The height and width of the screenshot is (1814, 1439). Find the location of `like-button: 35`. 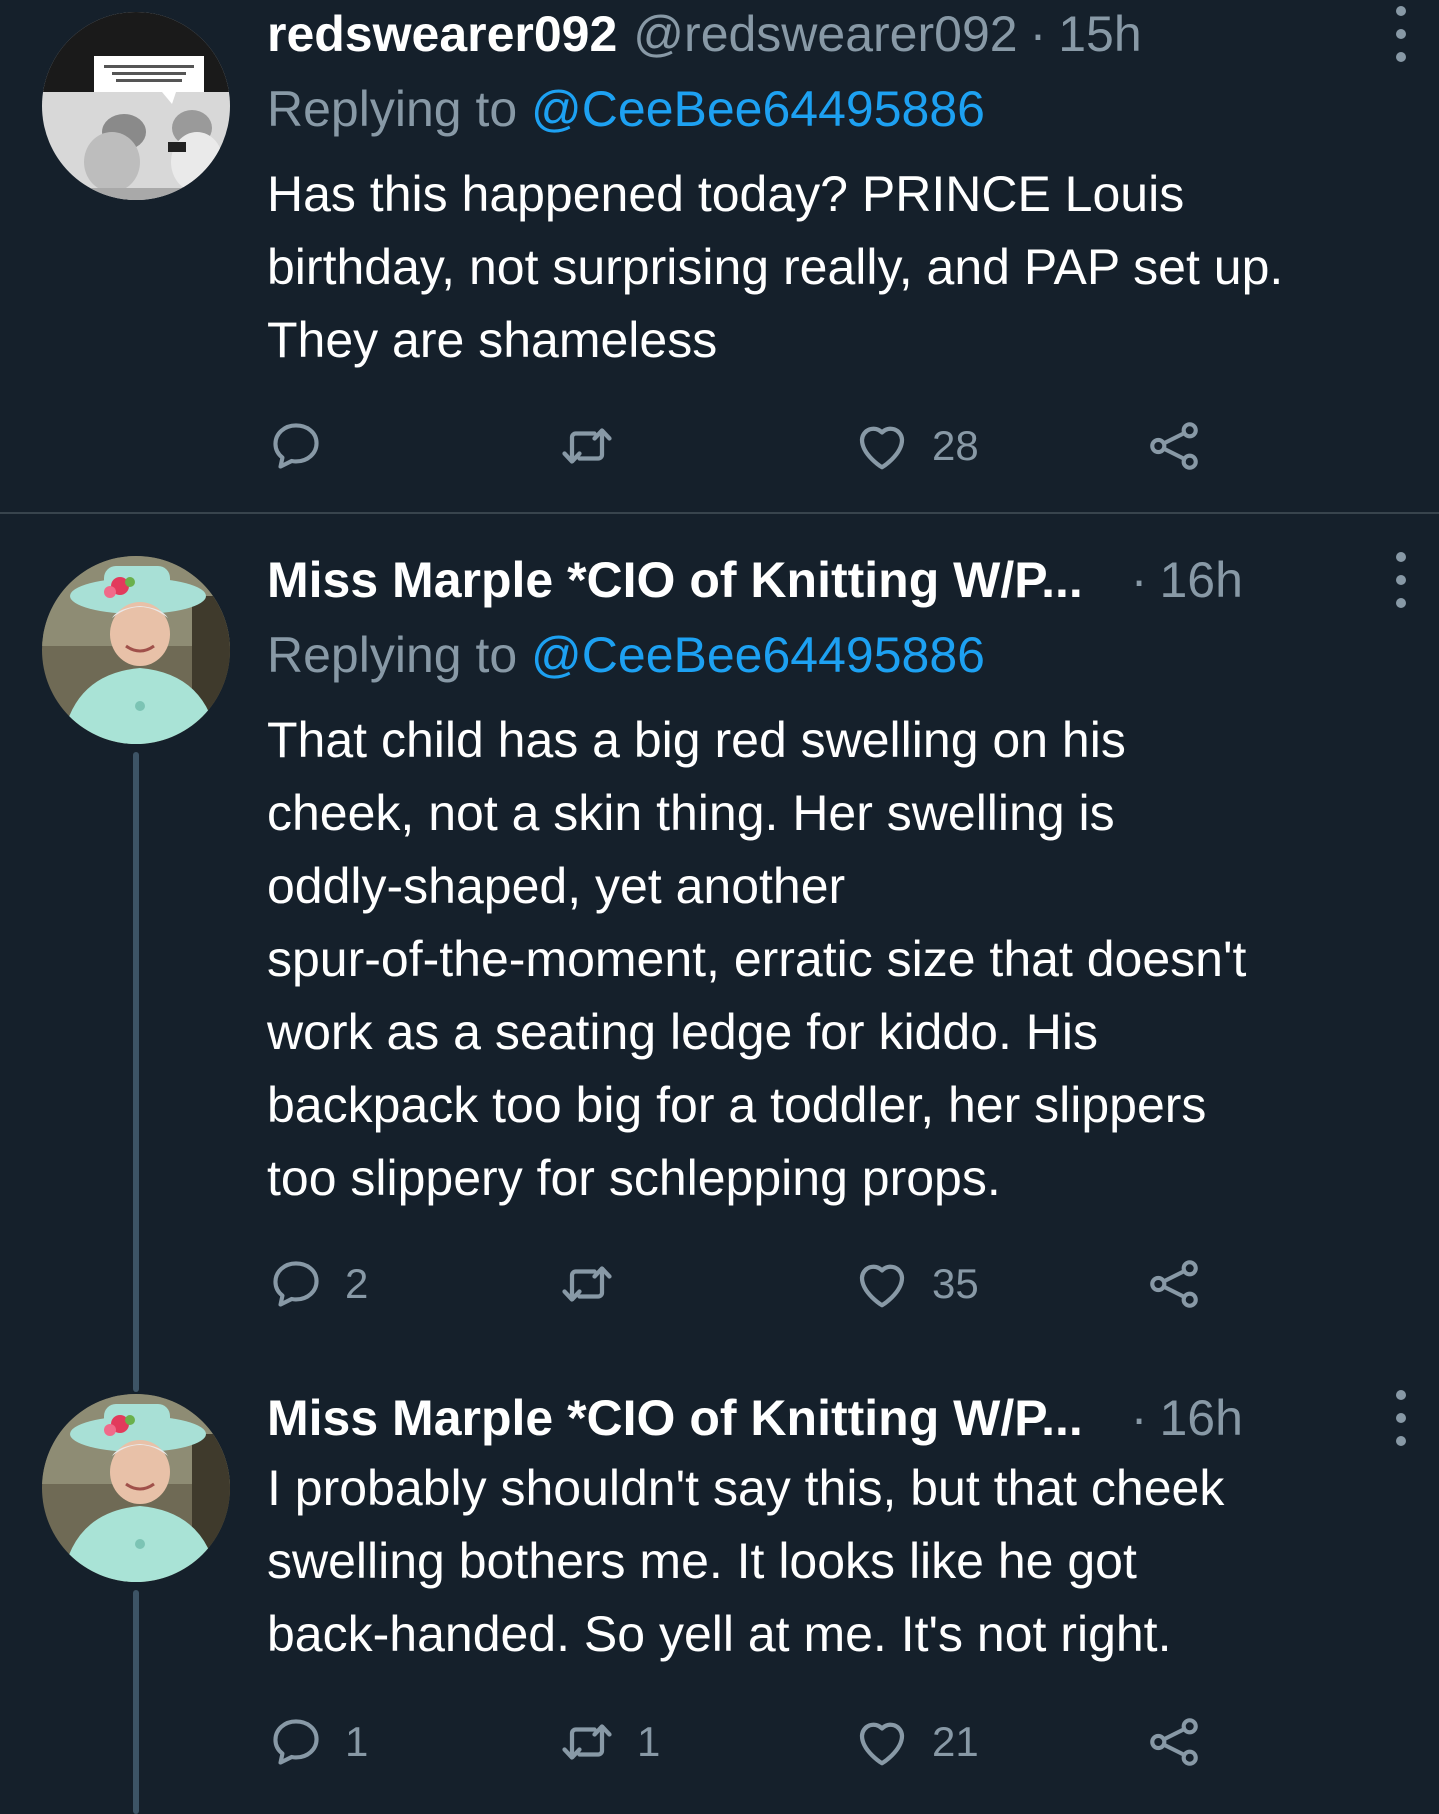

like-button: 35 is located at coordinates (915, 1284).